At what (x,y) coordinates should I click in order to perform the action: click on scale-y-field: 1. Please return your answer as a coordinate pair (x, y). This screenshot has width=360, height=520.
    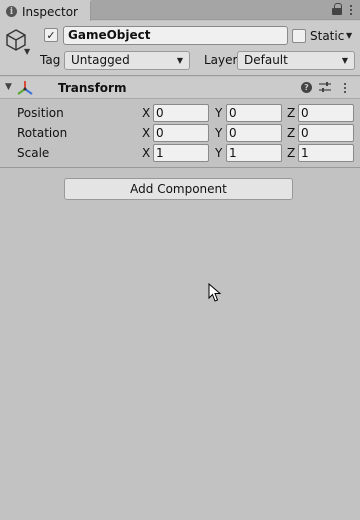
    Looking at the image, I should click on (254, 153).